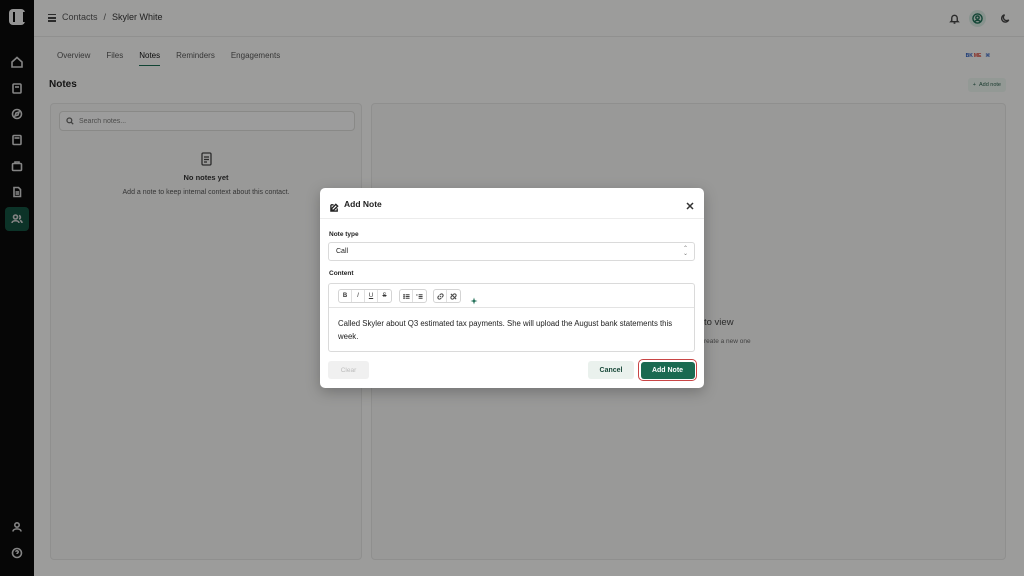 This screenshot has height=576, width=1024. I want to click on editor-toolbar: B I U S, so click(511, 296).